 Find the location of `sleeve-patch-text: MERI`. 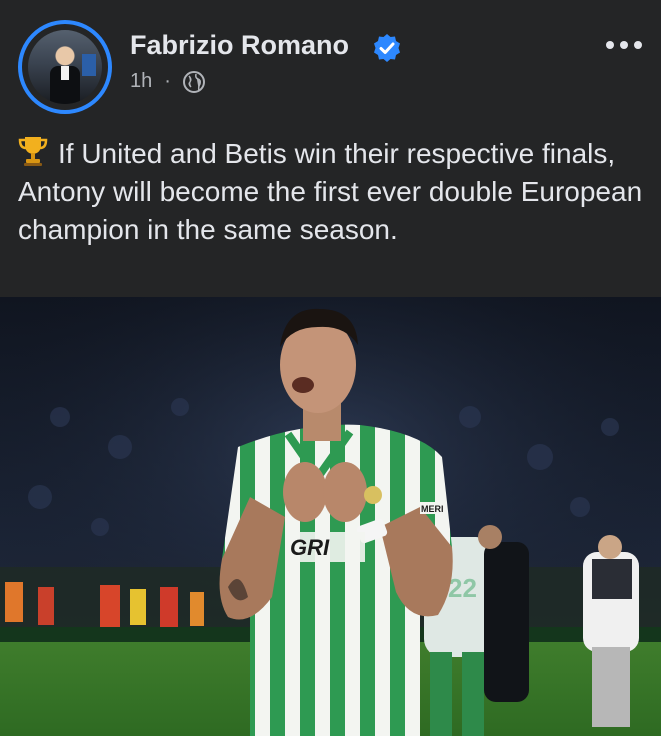

sleeve-patch-text: MERI is located at coordinates (432, 509).